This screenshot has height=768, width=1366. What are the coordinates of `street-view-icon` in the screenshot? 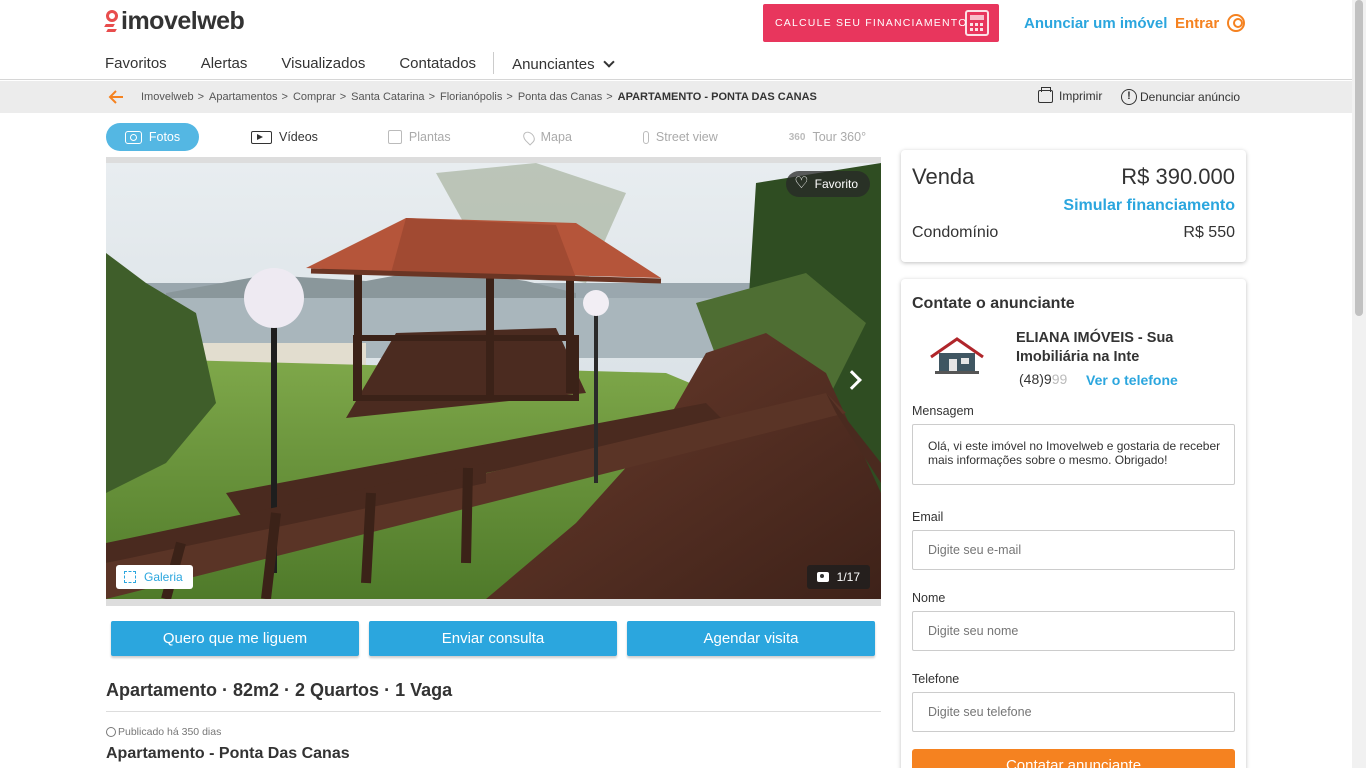 It's located at (645, 137).